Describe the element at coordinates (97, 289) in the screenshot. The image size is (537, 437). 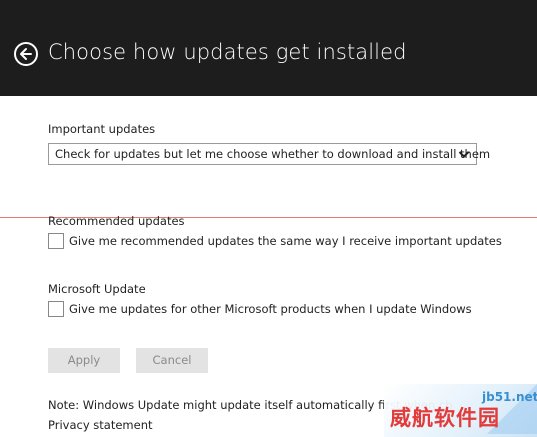
I see `microsoft-update-label: Microsoft Update` at that location.